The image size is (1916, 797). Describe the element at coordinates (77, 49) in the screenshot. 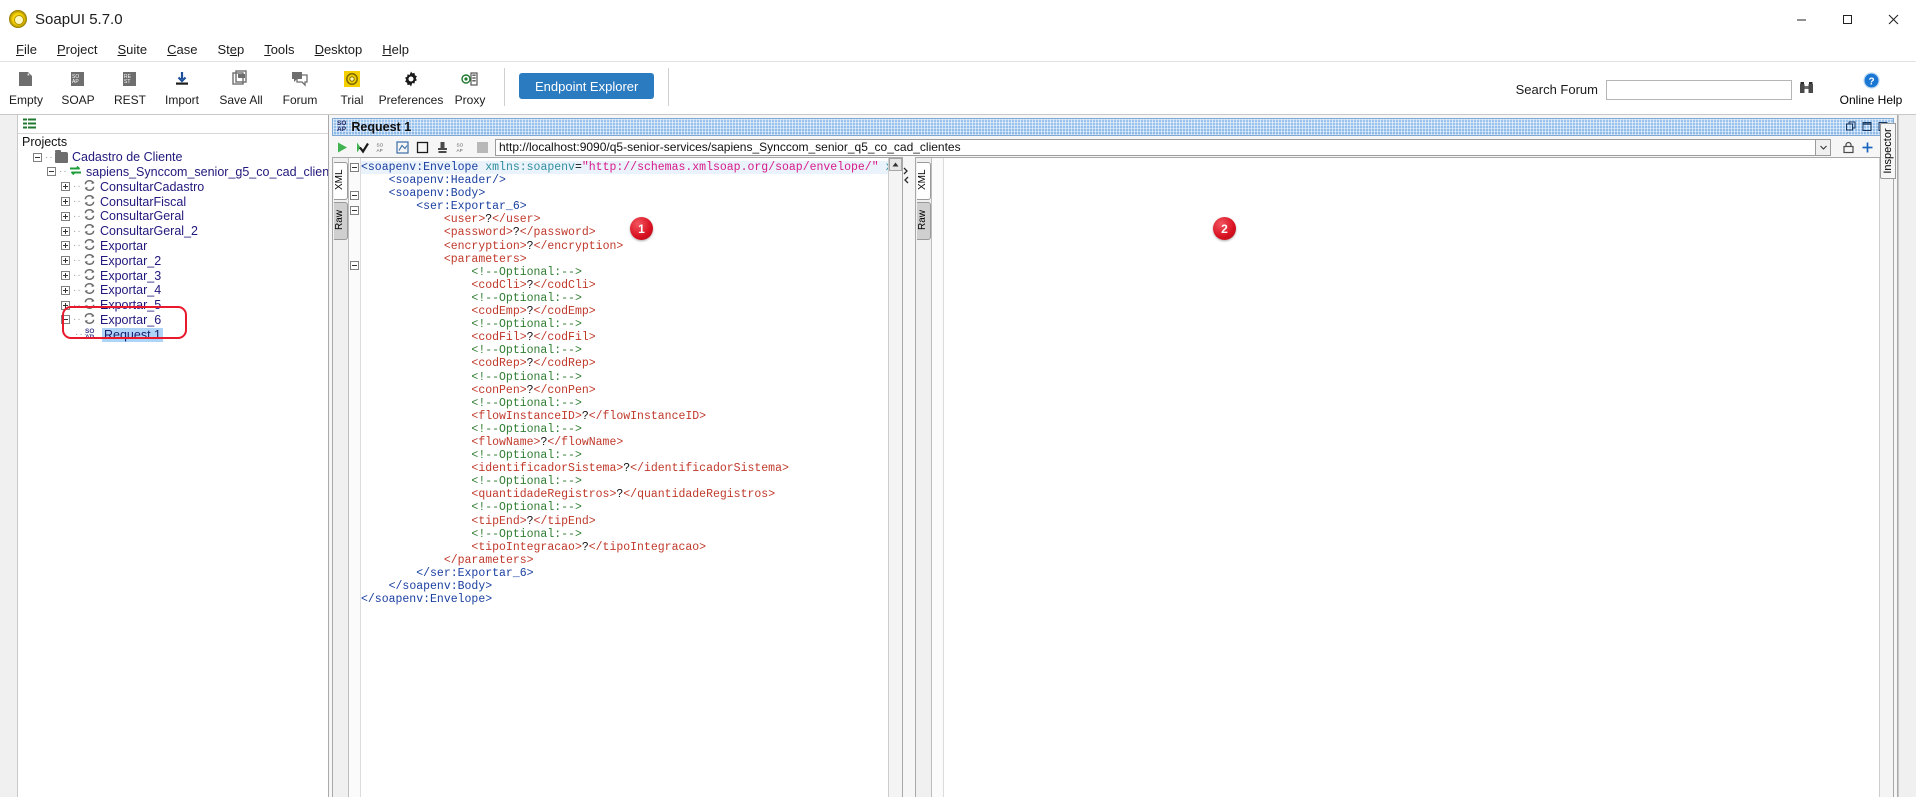

I see `menu-project: Project` at that location.